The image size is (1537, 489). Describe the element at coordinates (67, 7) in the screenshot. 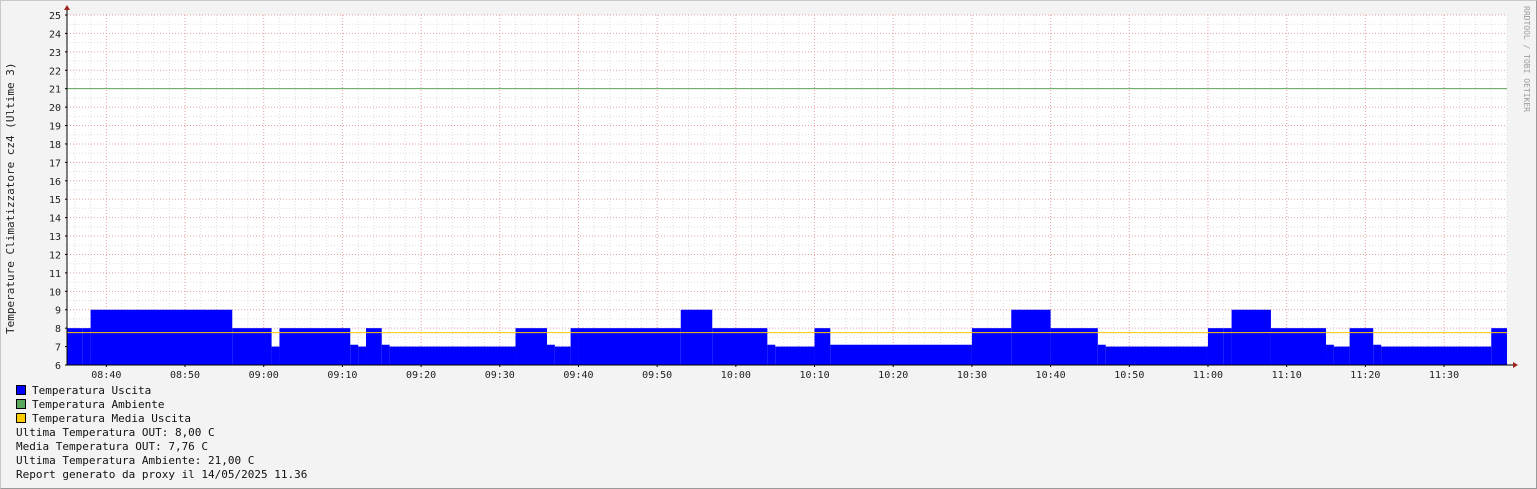

I see `y-axis-arrow` at that location.